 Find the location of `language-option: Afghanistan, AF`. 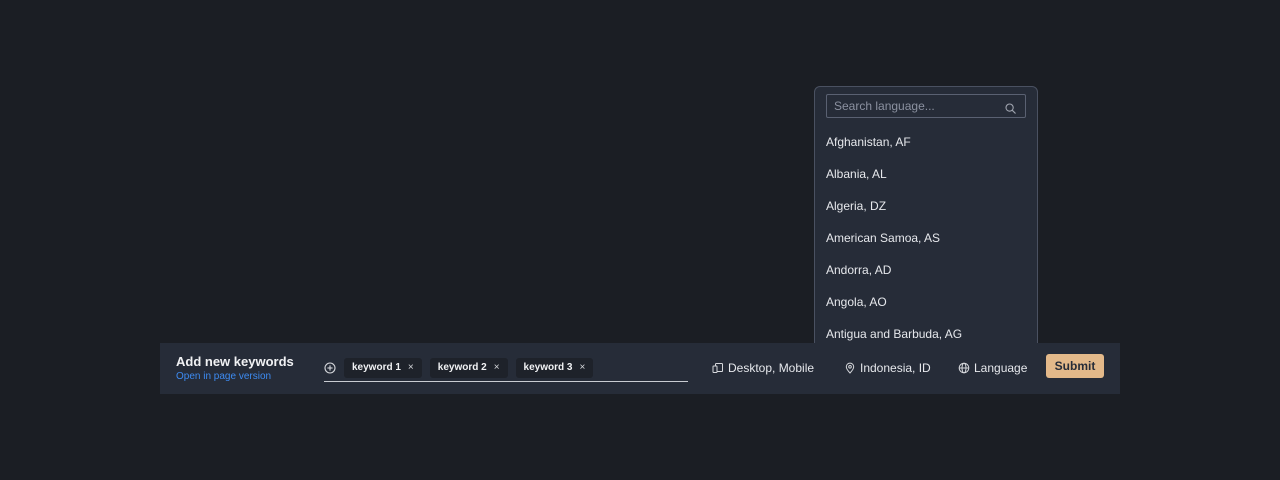

language-option: Afghanistan, AF is located at coordinates (926, 142).